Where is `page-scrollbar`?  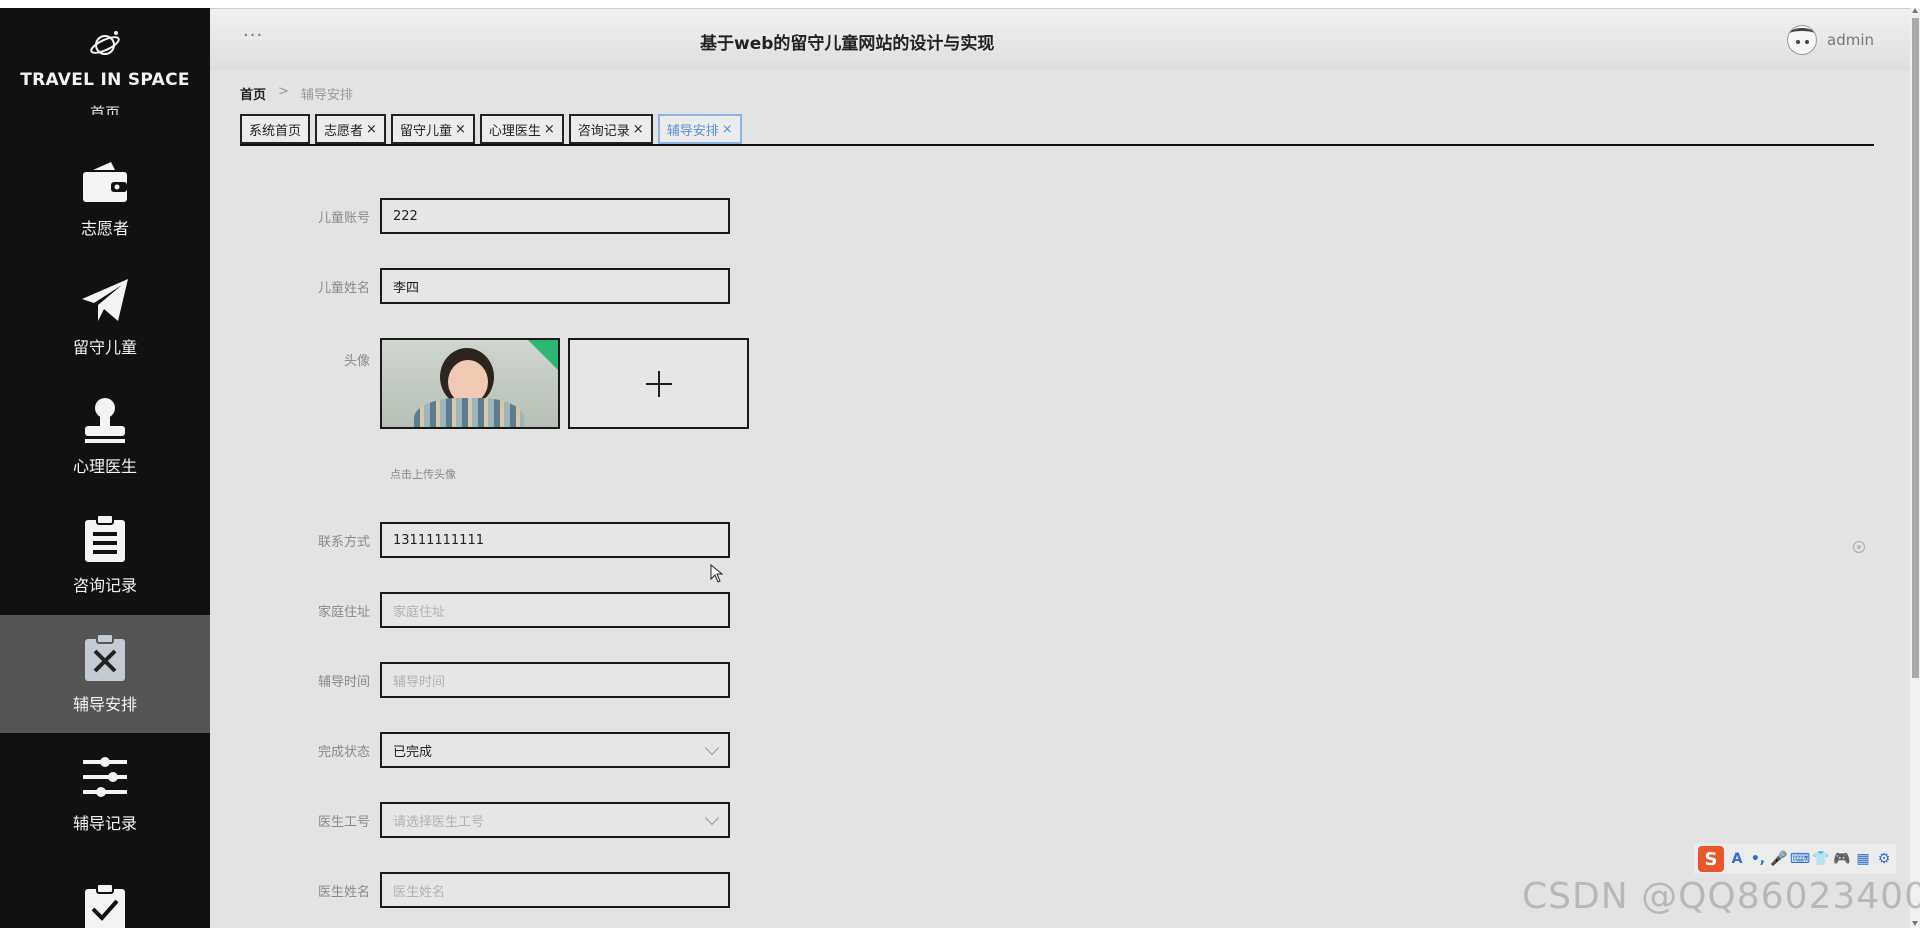
page-scrollbar is located at coordinates (1915, 468).